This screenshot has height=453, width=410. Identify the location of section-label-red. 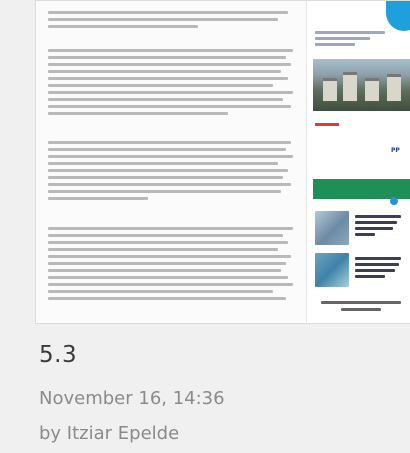
(327, 124).